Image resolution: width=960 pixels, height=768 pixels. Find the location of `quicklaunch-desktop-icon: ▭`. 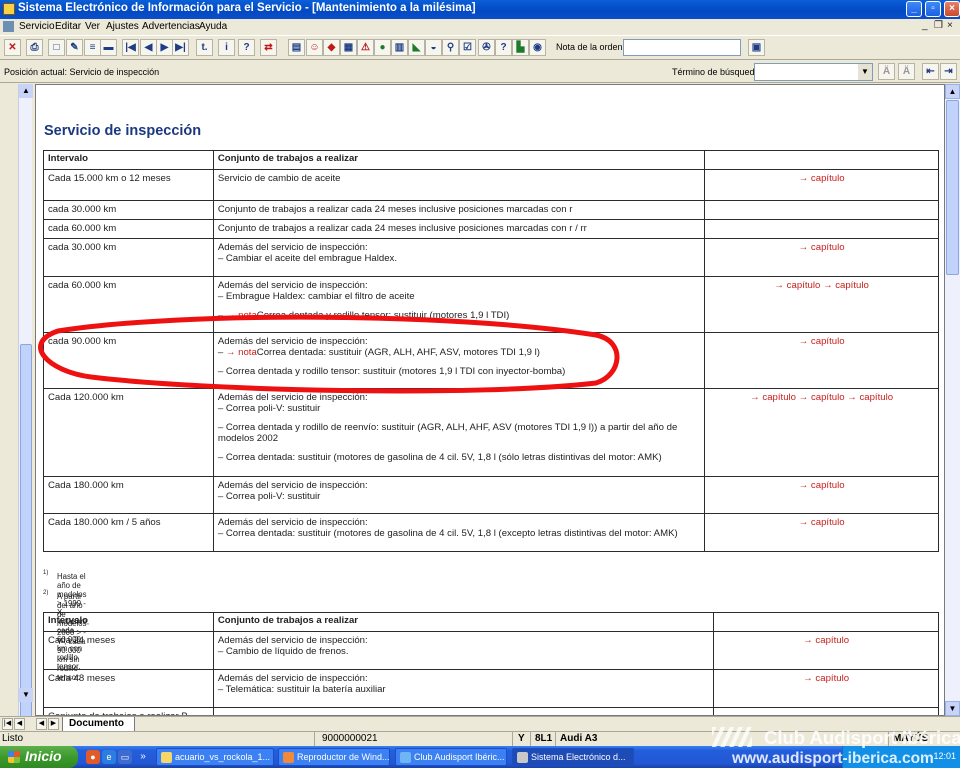

quicklaunch-desktop-icon: ▭ is located at coordinates (125, 757).